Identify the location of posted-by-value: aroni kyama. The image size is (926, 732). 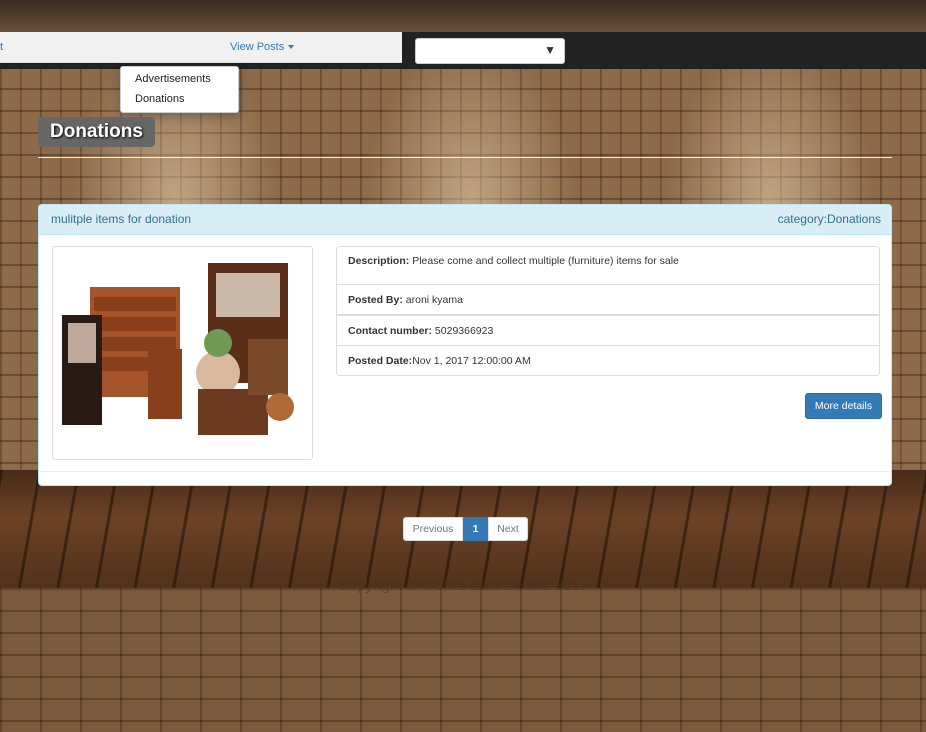
(434, 300).